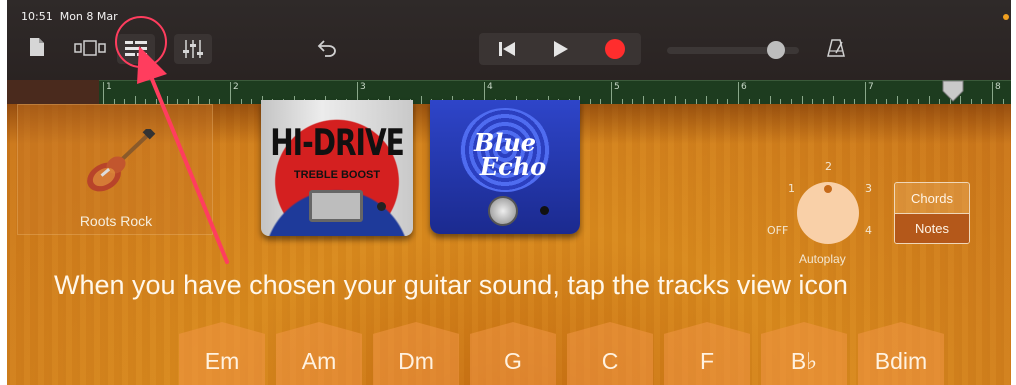  Describe the element at coordinates (953, 91) in the screenshot. I see `playhead-marker` at that location.